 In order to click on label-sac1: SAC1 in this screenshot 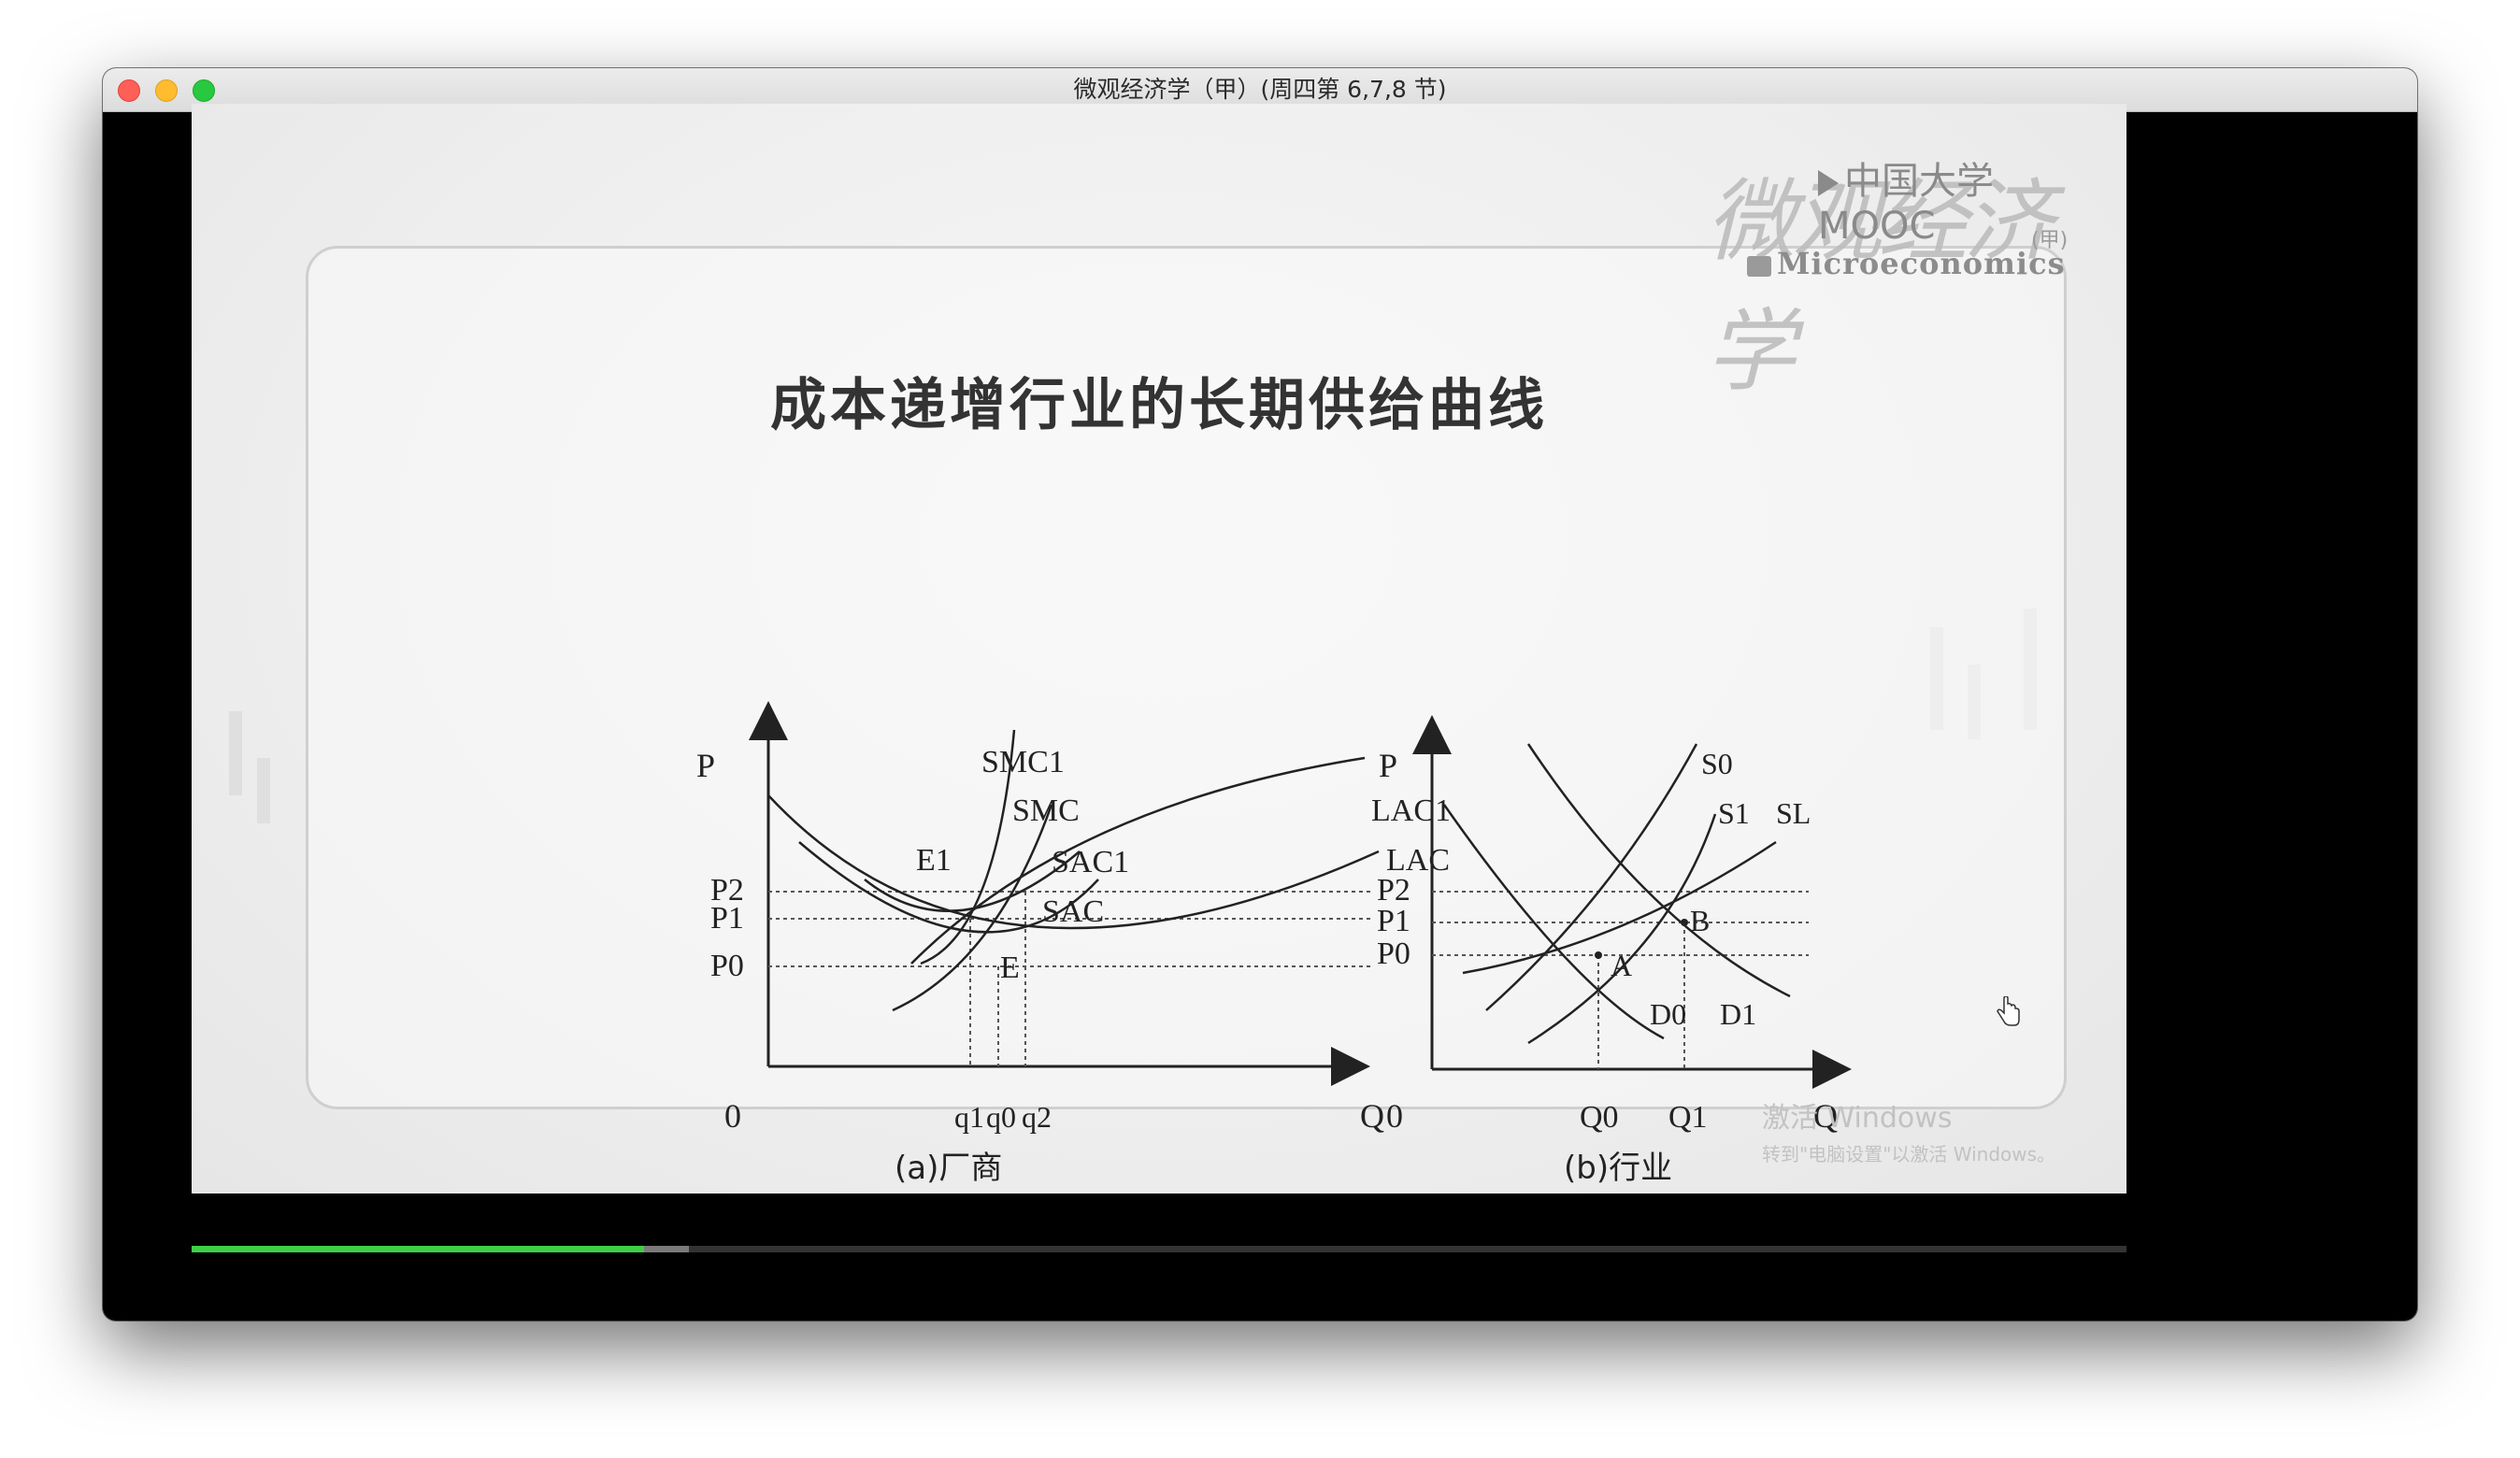, I will do `click(1090, 862)`.